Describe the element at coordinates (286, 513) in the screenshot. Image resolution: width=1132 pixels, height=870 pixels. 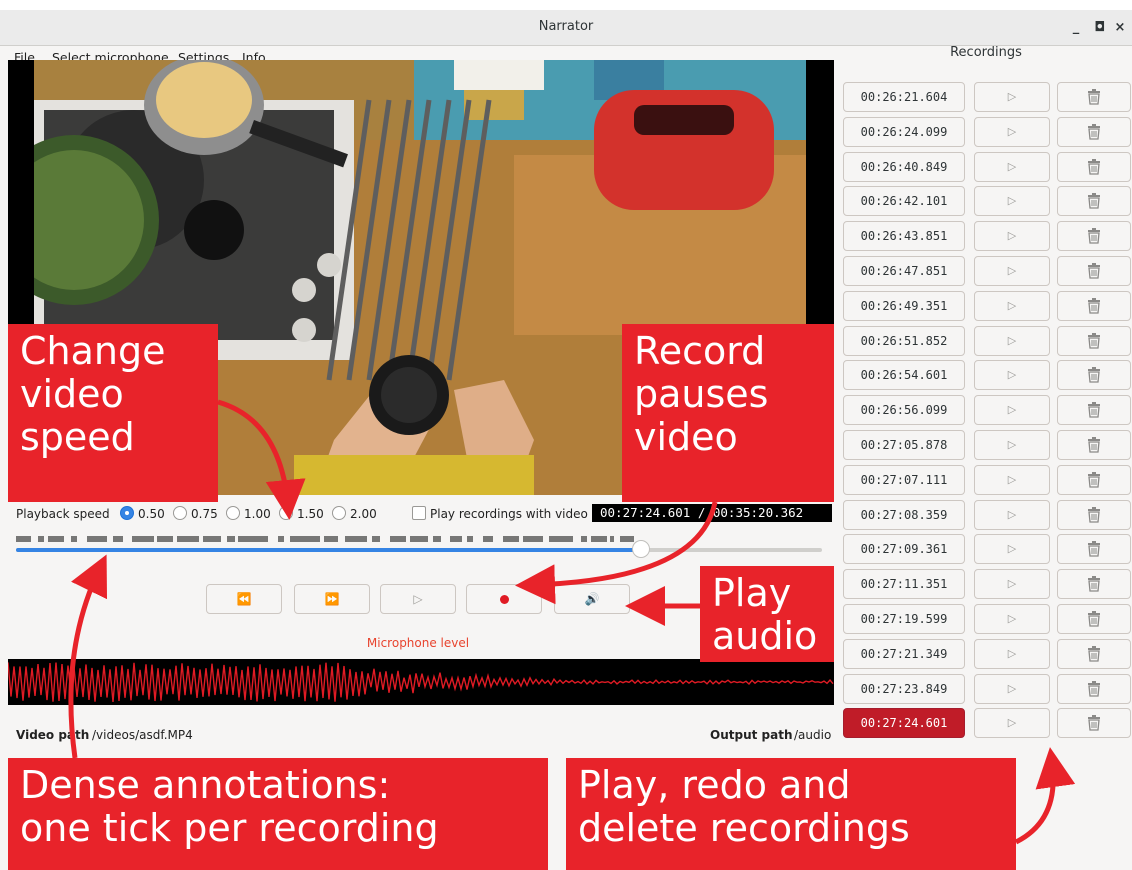
I see `speed-radio-1.50` at that location.